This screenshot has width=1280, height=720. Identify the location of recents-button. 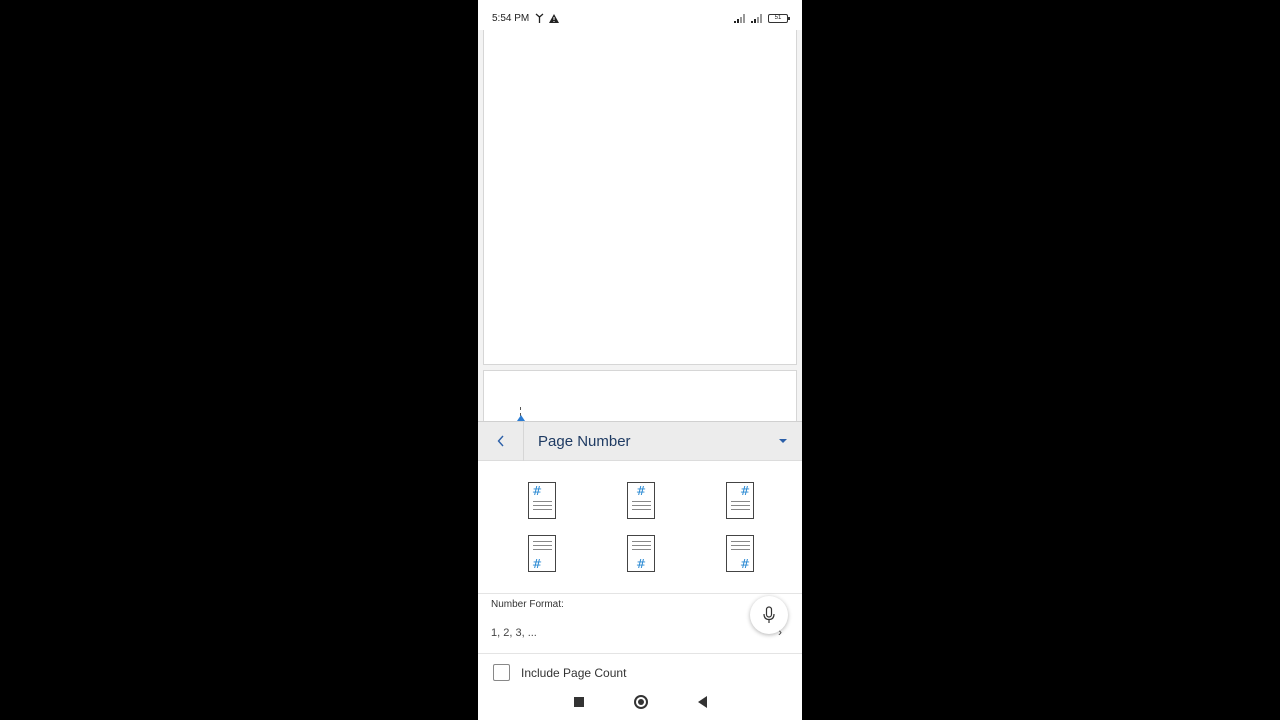
(578, 702).